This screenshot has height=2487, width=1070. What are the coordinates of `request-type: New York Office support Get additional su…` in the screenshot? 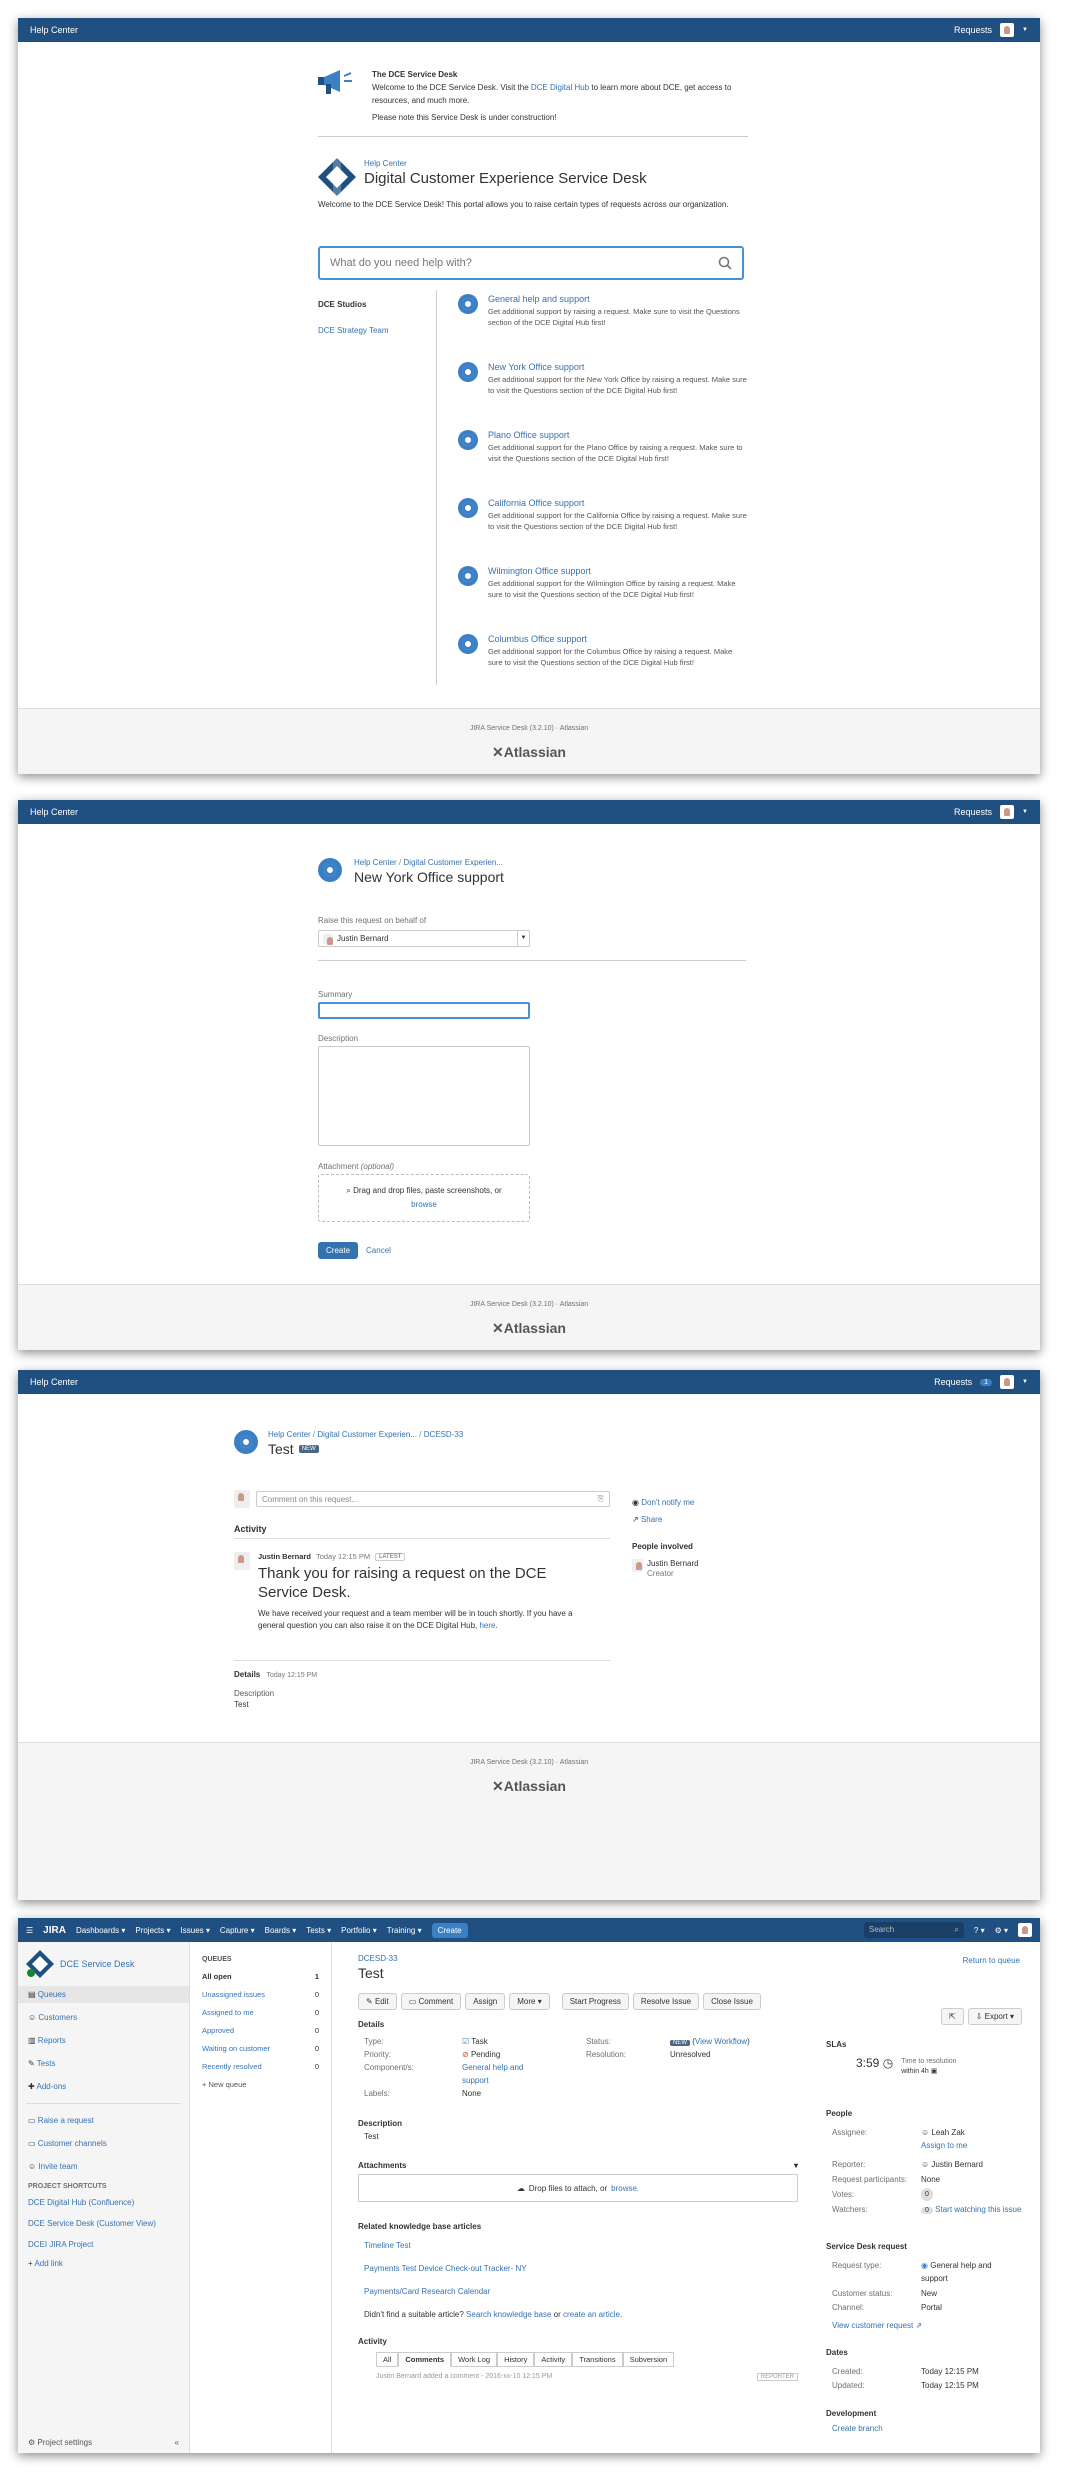 It's located at (603, 396).